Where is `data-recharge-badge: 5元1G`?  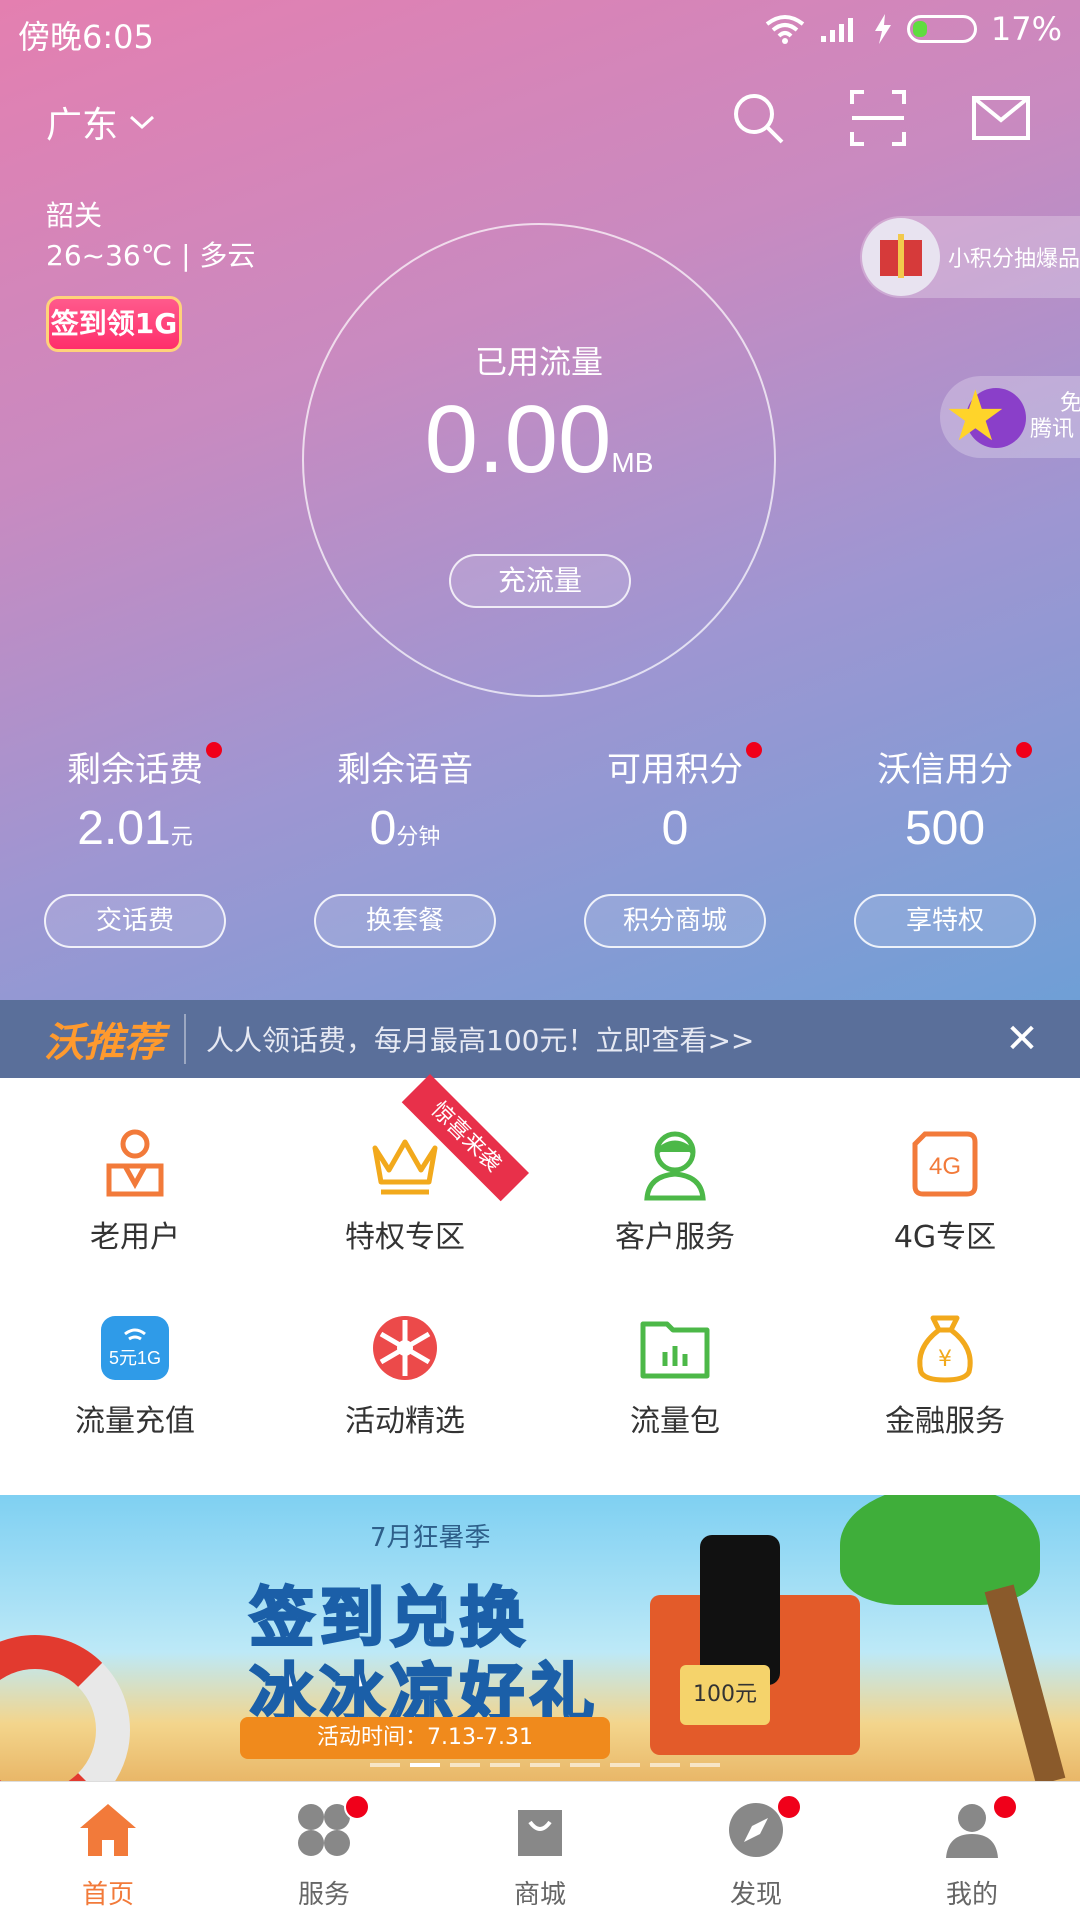
data-recharge-badge: 5元1G is located at coordinates (135, 1358).